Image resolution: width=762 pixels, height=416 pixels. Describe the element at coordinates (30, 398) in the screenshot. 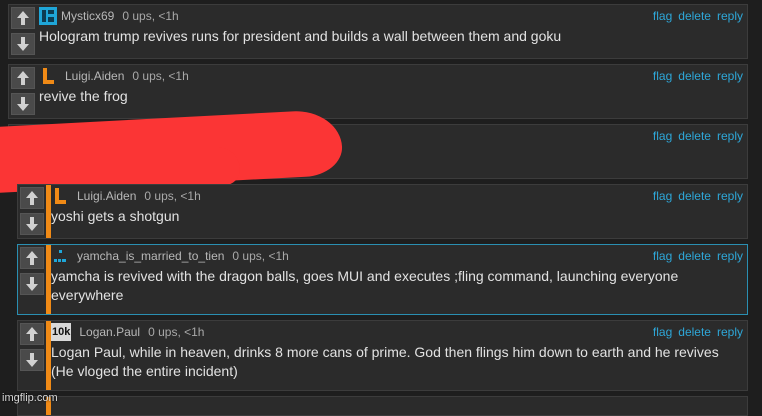

I see `watermark: imgflip.com` at that location.